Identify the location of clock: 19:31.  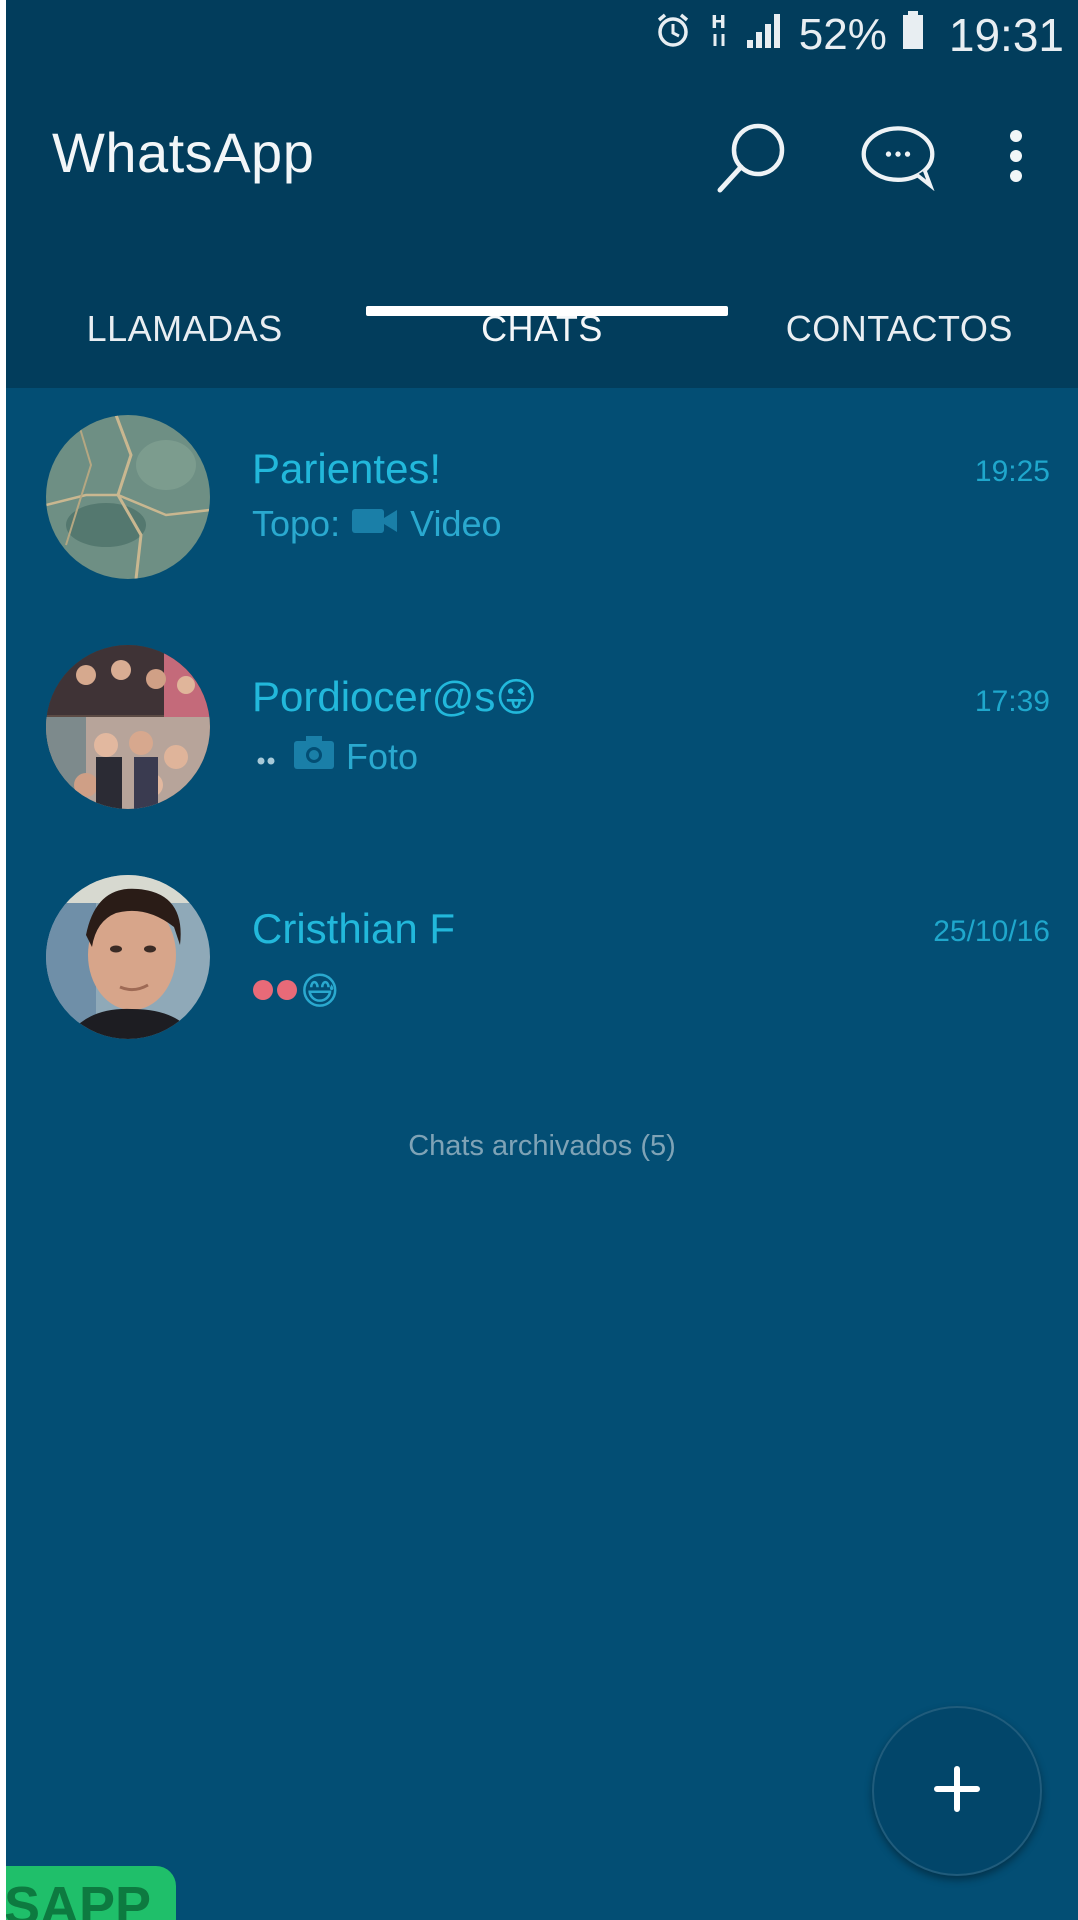
(1006, 35).